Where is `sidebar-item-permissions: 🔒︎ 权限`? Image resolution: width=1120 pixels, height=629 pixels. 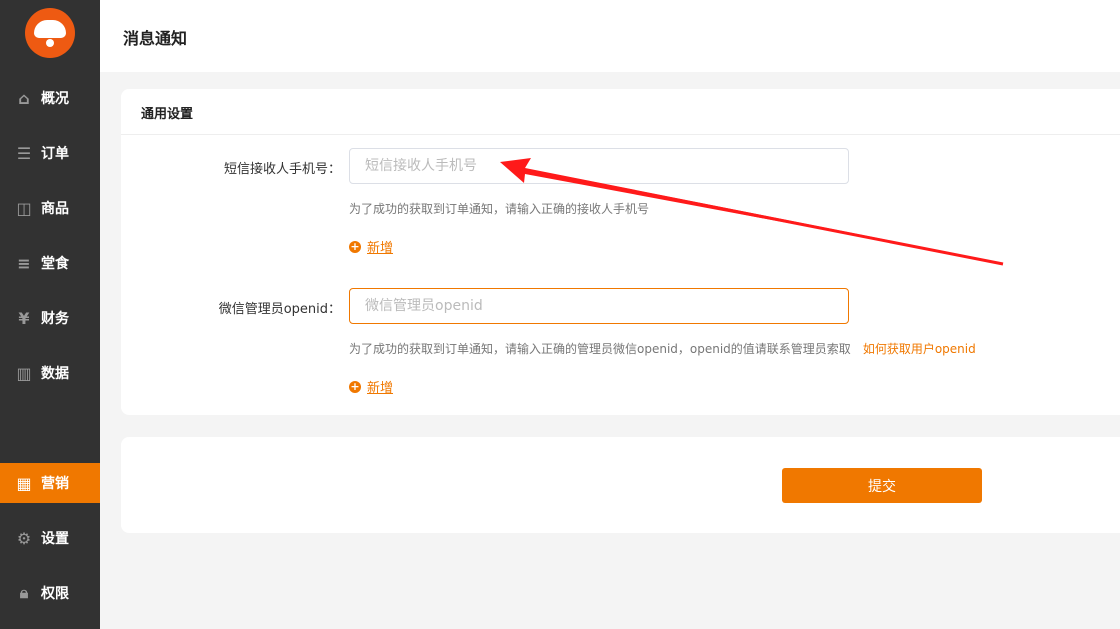 sidebar-item-permissions: 🔒︎ 权限 is located at coordinates (50, 593).